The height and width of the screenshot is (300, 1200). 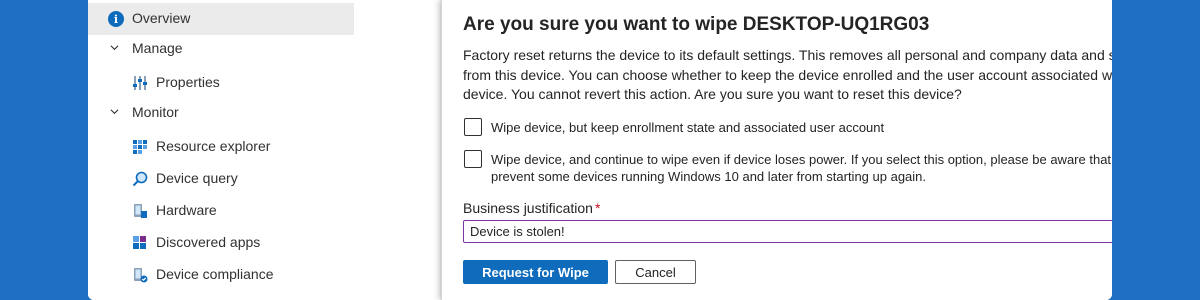 I want to click on nav-item-discovered-apps: Discovered apps, so click(x=221, y=243).